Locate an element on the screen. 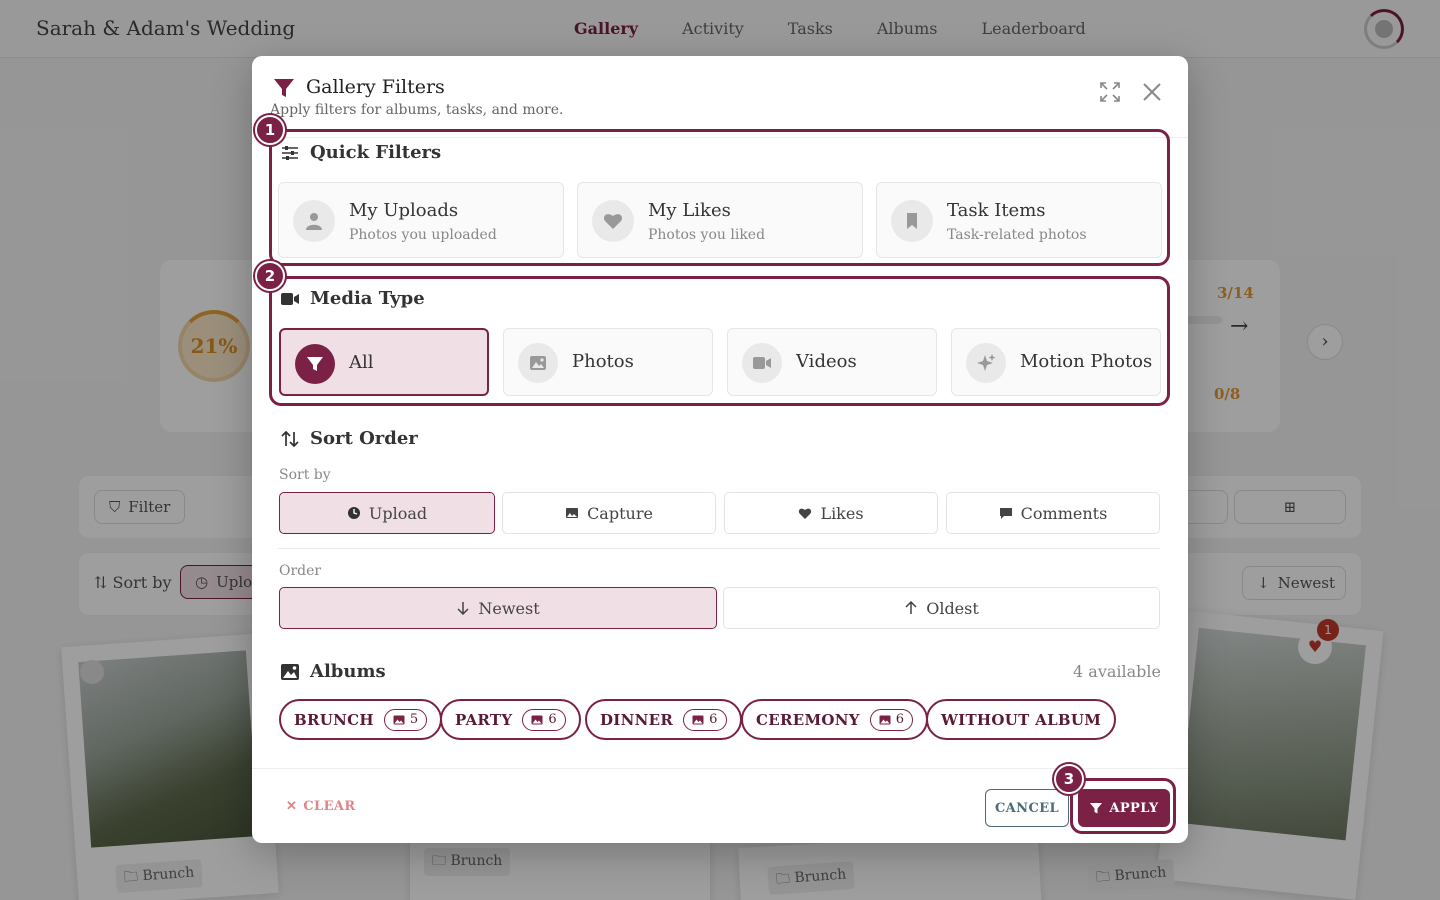  quick-filter-title: My Likes is located at coordinates (689, 210).